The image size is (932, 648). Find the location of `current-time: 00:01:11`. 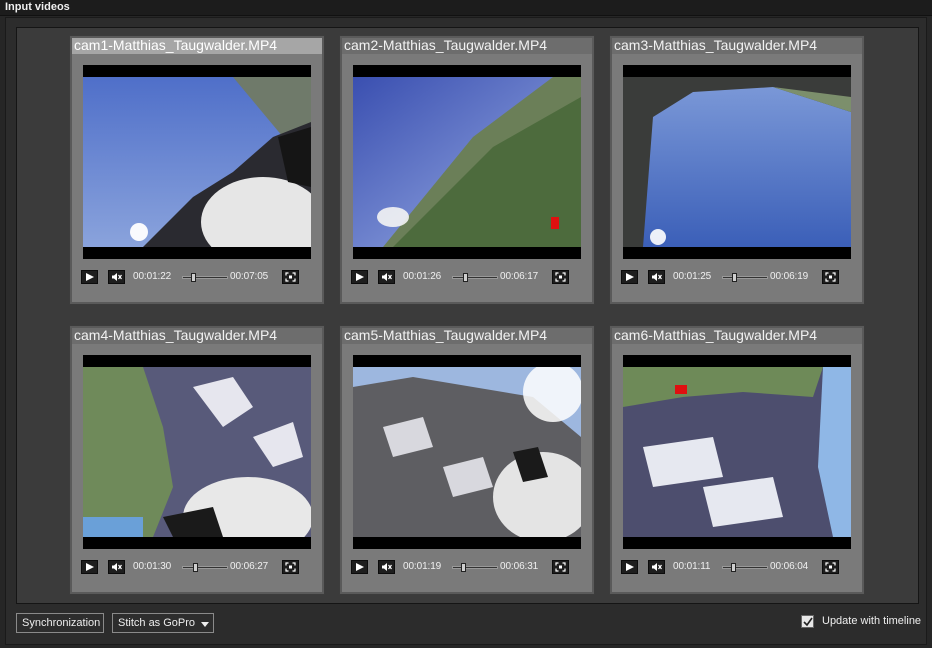

current-time: 00:01:11 is located at coordinates (692, 566).